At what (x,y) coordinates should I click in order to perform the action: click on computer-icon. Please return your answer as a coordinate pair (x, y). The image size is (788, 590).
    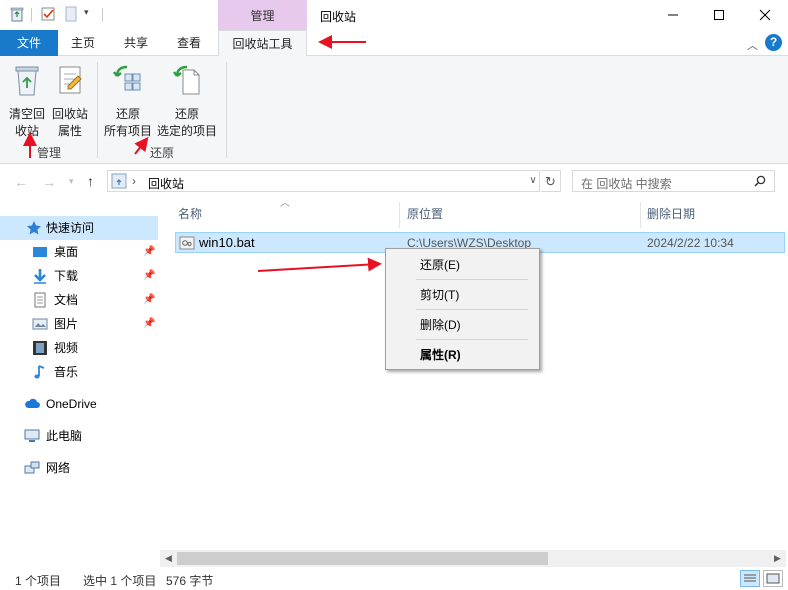
    Looking at the image, I should click on (32, 435).